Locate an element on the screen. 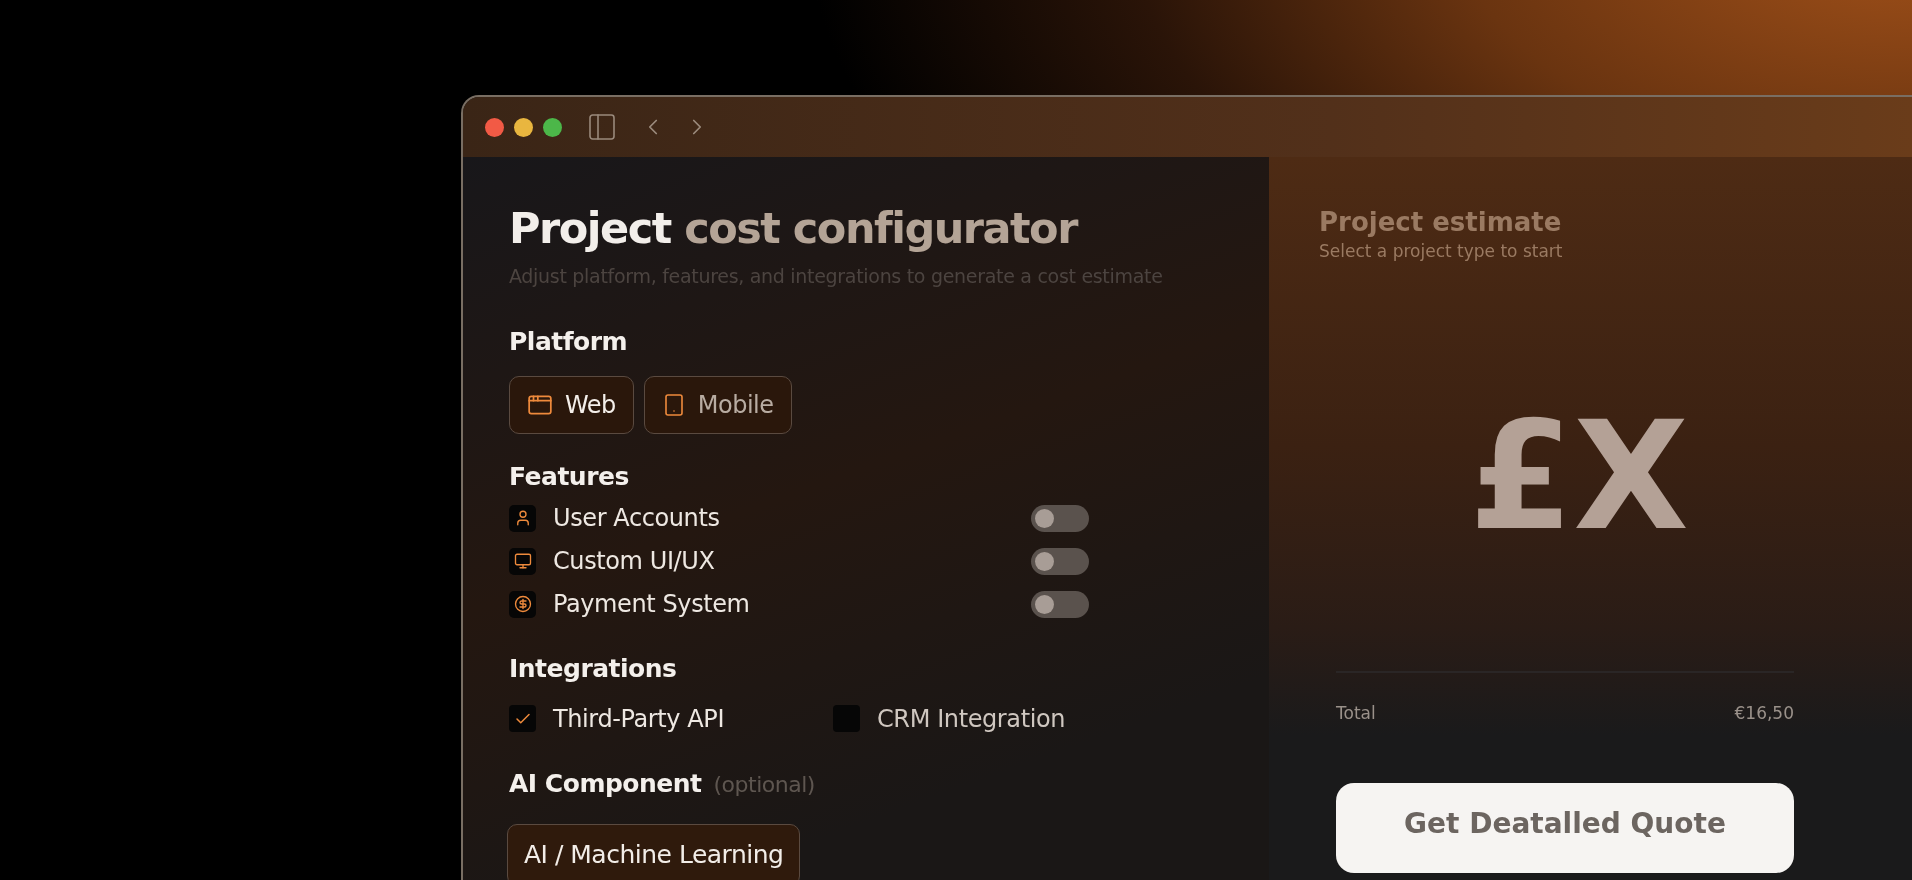 This screenshot has width=1912, height=880. estimate-subtitle: Select a project type to start is located at coordinates (1441, 251).